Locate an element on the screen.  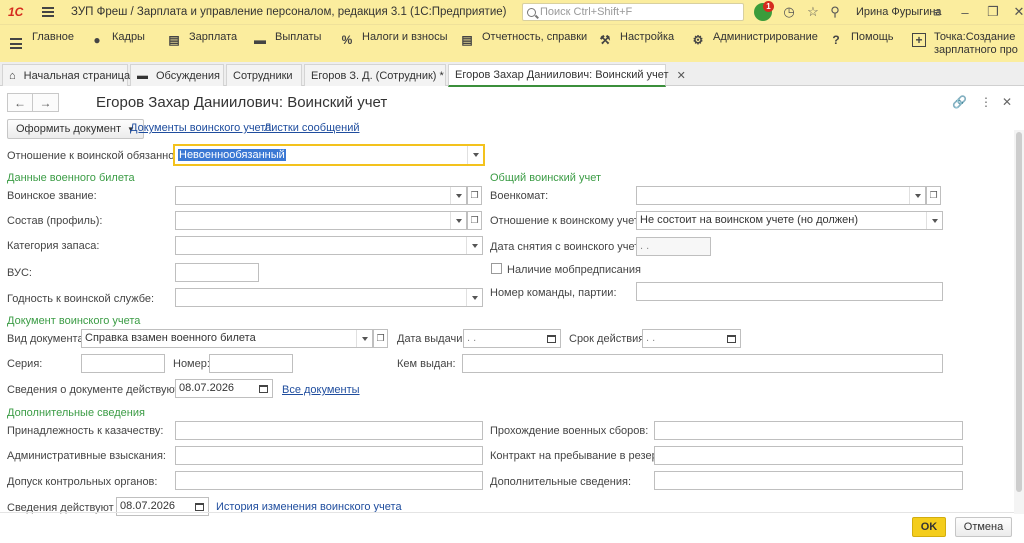
doc-valid-from-field: 08.07.2026 is located at coordinates (224, 388).